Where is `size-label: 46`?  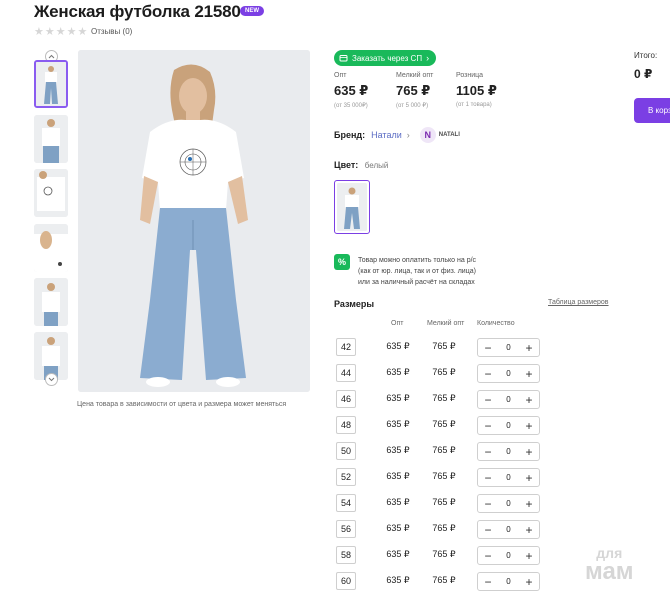 size-label: 46 is located at coordinates (346, 399).